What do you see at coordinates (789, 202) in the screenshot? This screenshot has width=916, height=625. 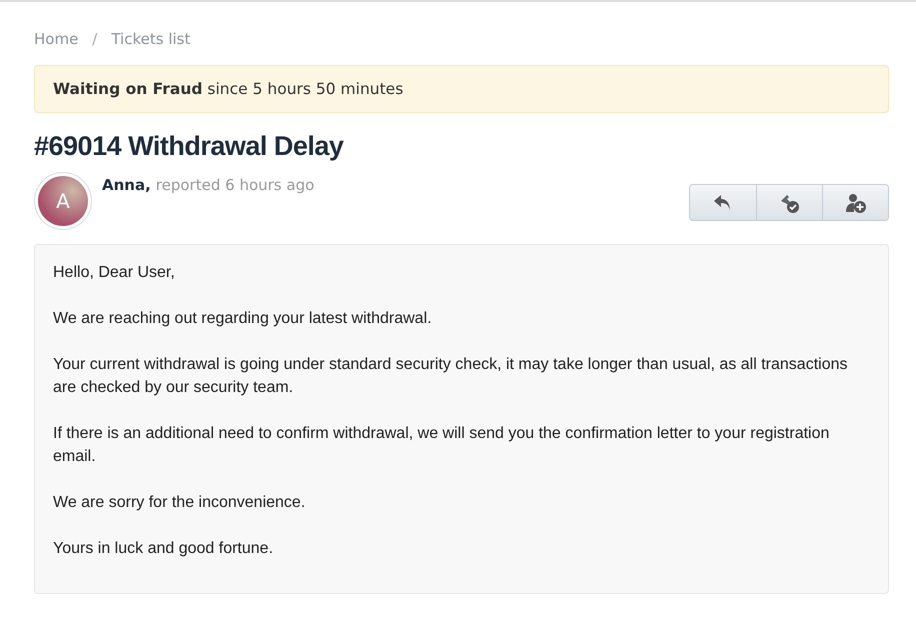 I see `resolve-button` at bounding box center [789, 202].